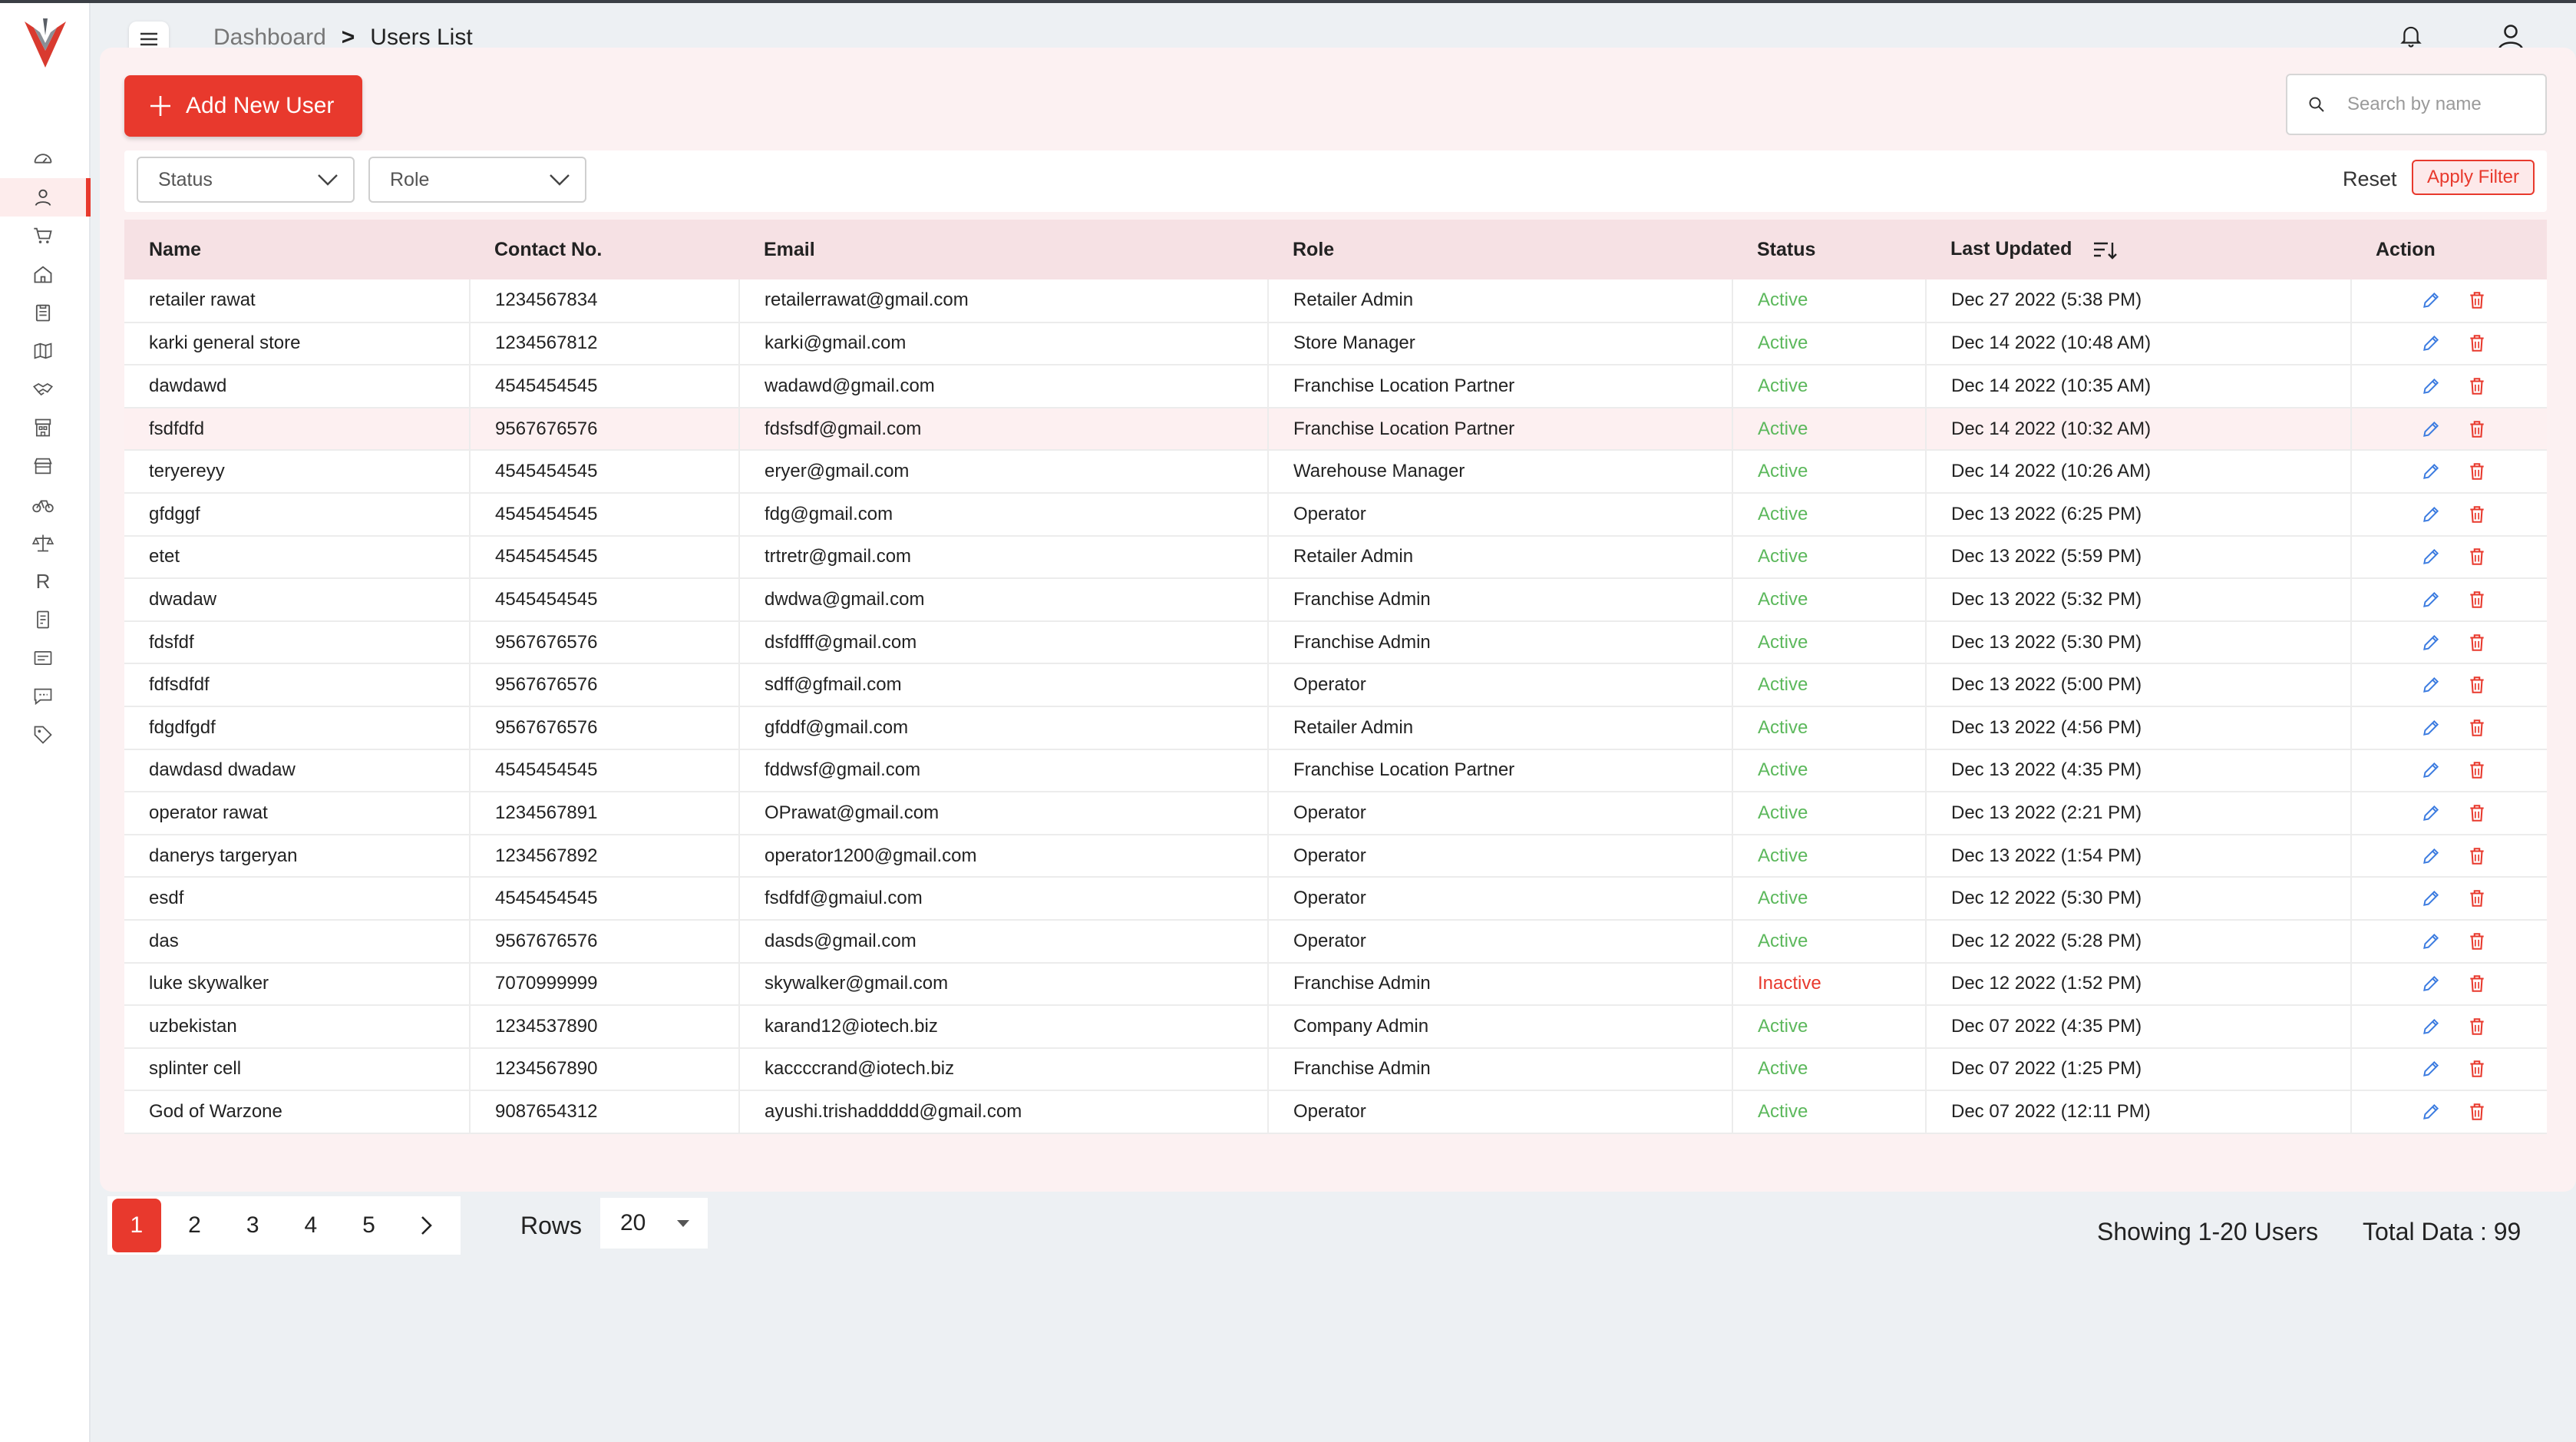  I want to click on sidebar-item-partners, so click(45, 389).